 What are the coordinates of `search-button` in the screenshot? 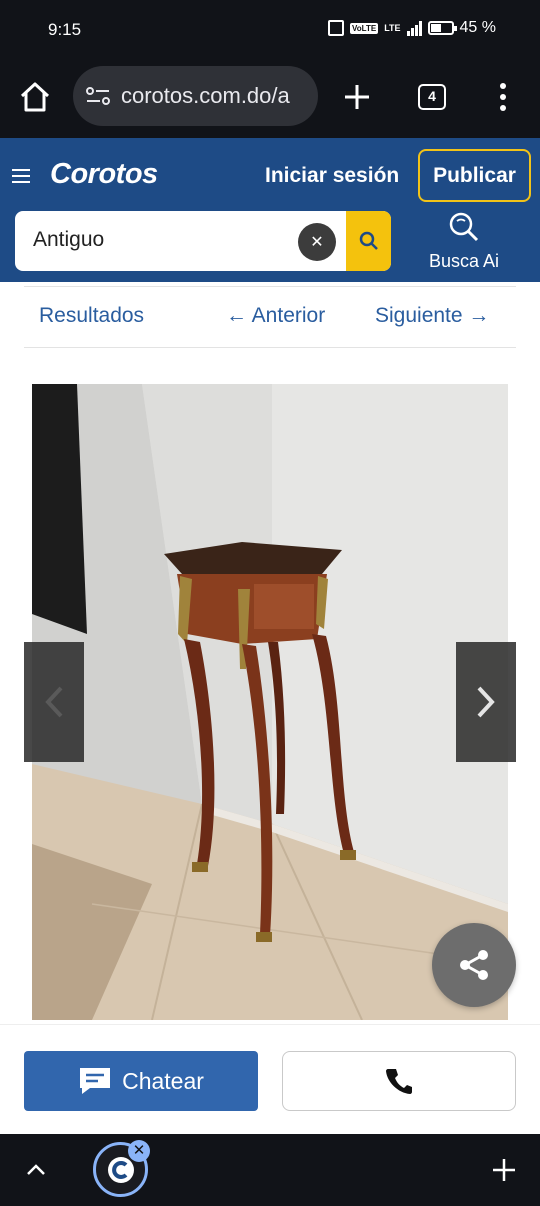 It's located at (368, 241).